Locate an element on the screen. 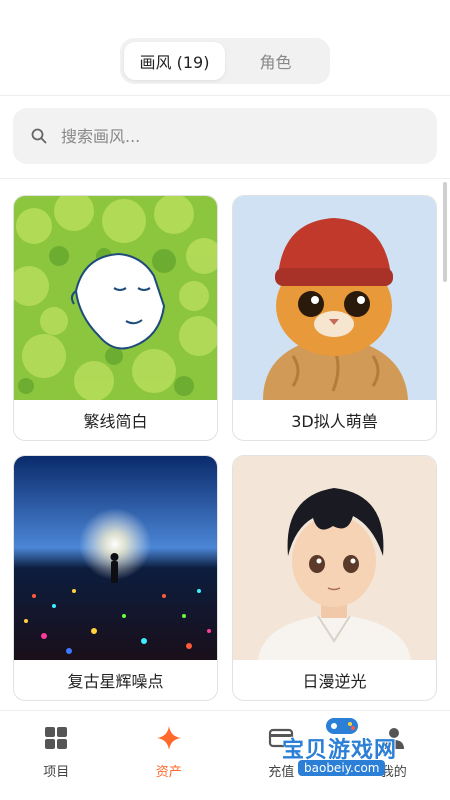 Image resolution: width=450 pixels, height=800 pixels. style-card-label: 复古星辉噪点 is located at coordinates (115, 681).